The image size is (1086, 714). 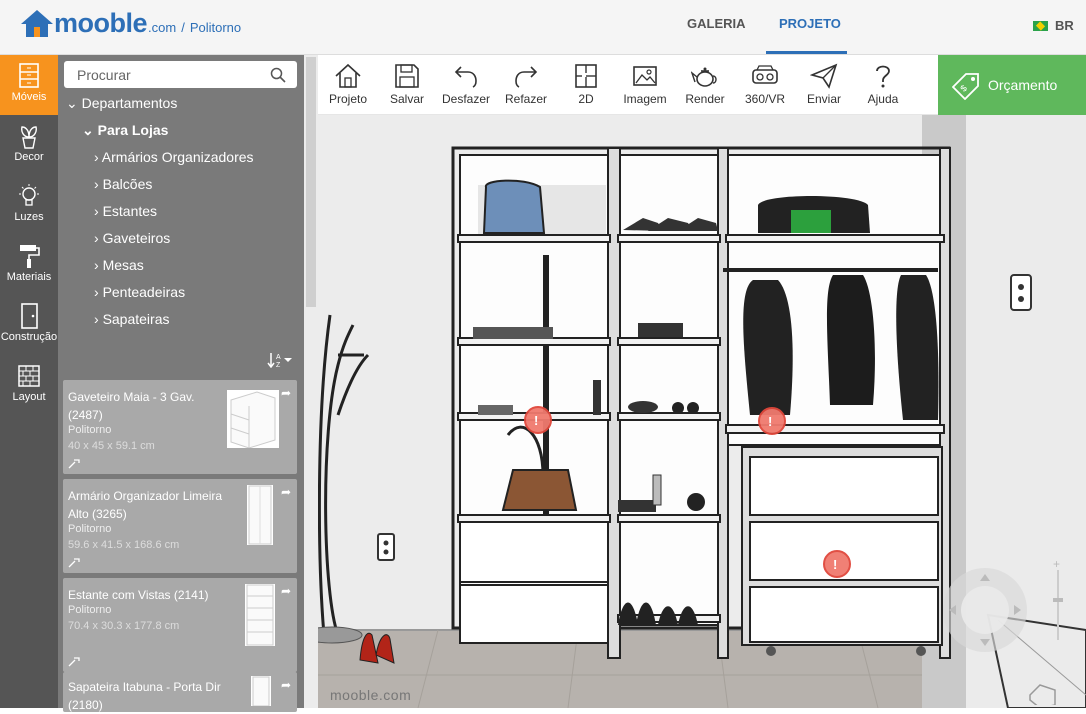 What do you see at coordinates (101, 23) in the screenshot?
I see `logo-word: mooble` at bounding box center [101, 23].